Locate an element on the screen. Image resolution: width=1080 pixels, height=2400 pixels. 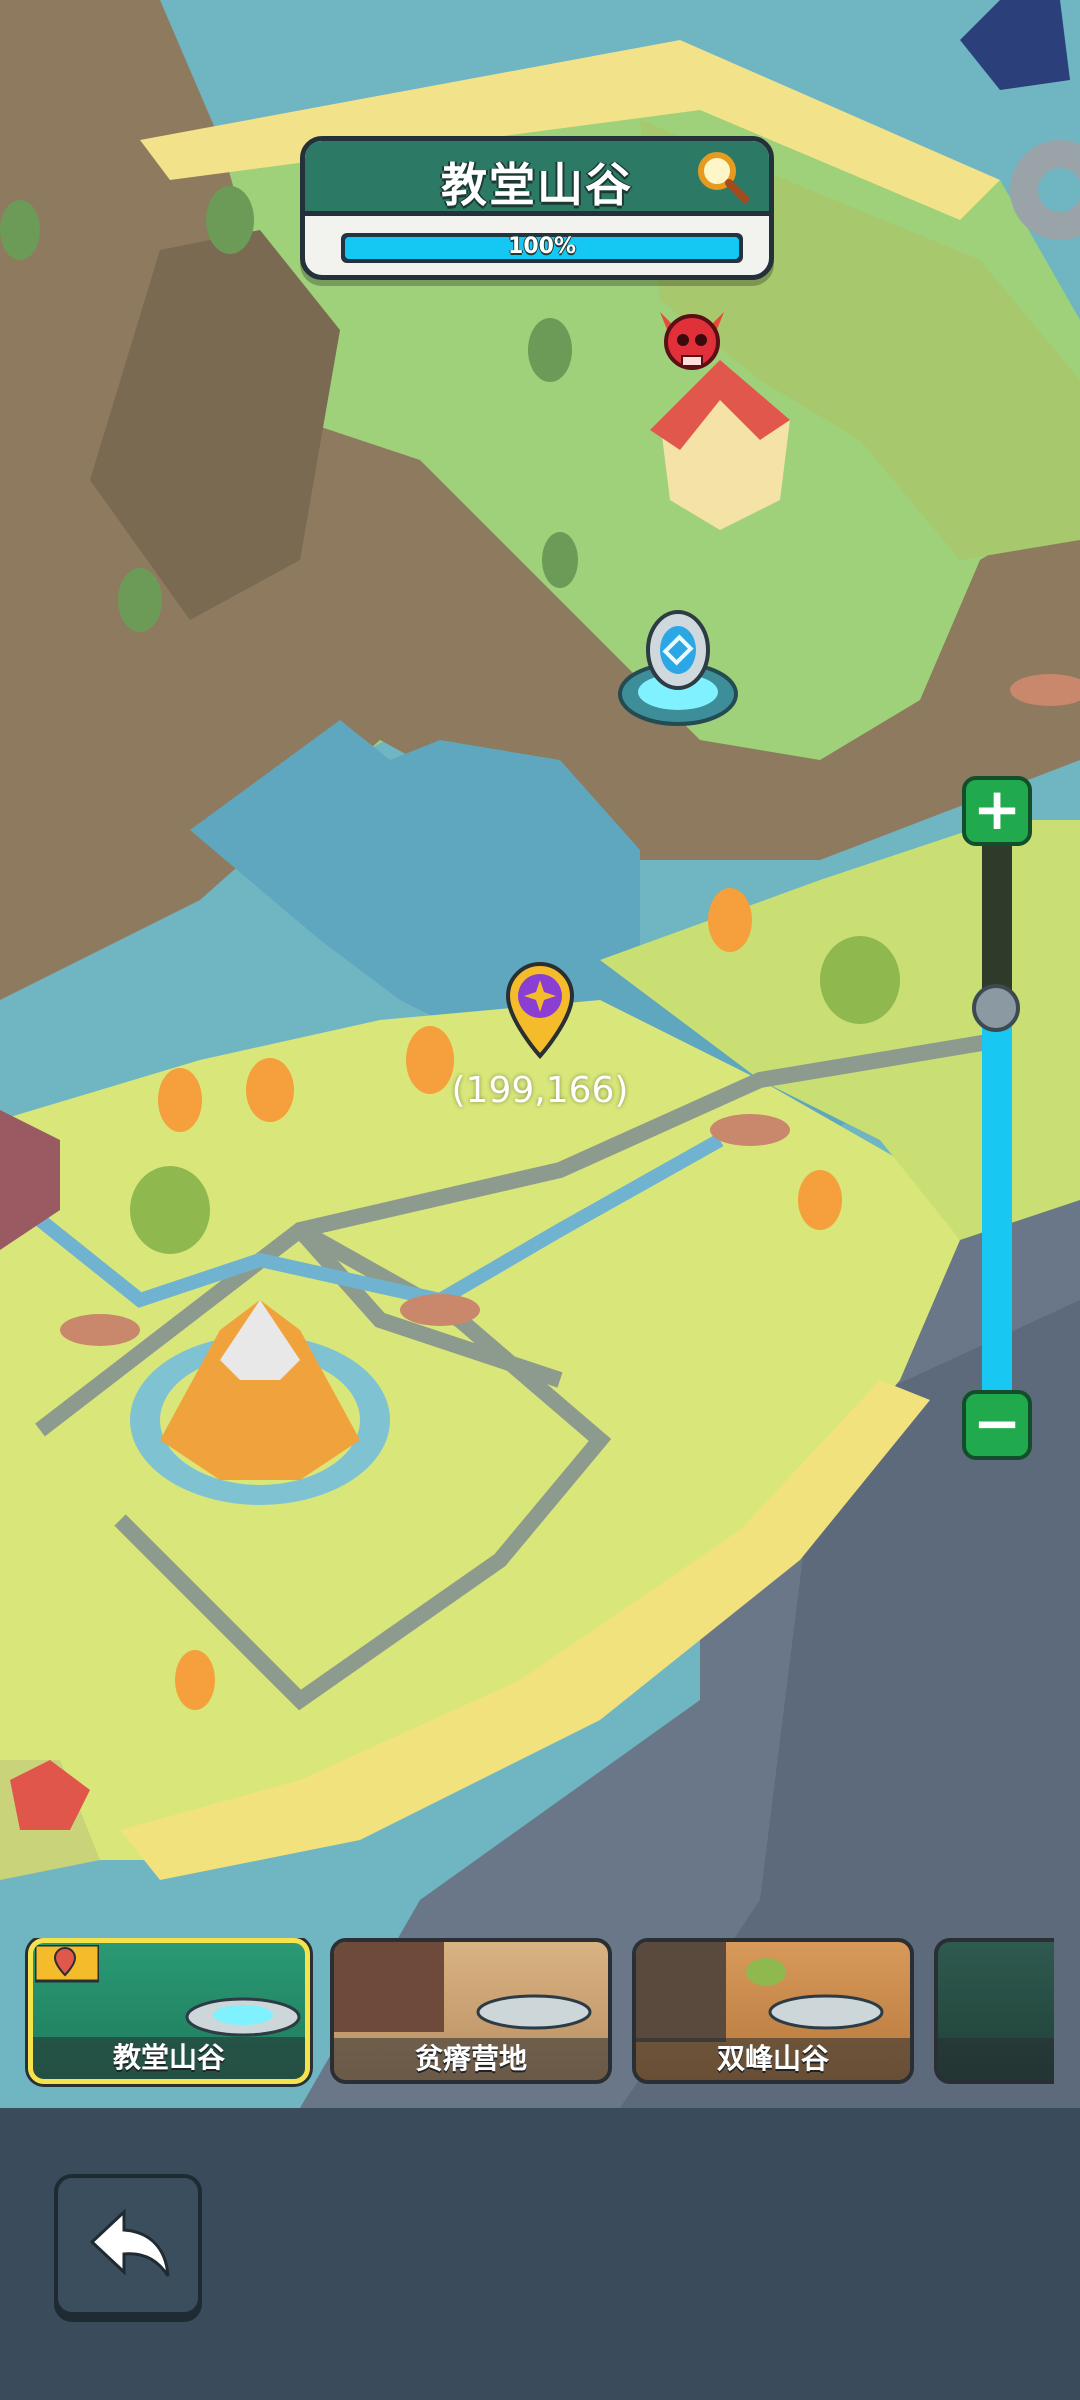
region-card-label: 教堂山谷 is located at coordinates (169, 2058).